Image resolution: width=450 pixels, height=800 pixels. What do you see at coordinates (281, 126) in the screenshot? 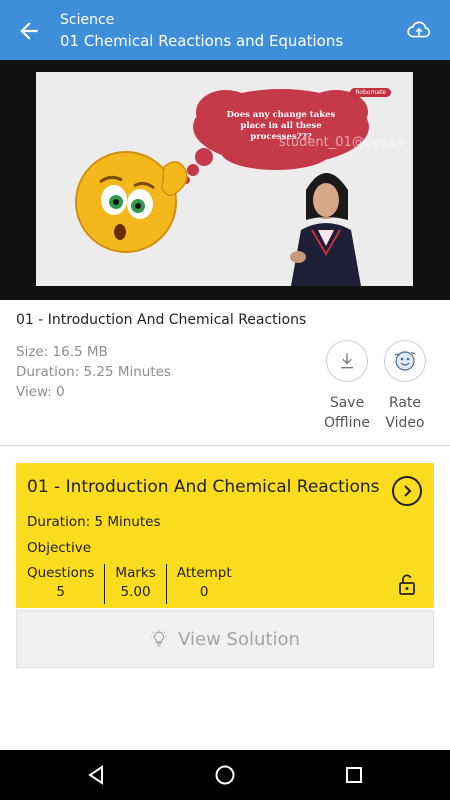
I see `bubble-line-2: place in all these` at bounding box center [281, 126].